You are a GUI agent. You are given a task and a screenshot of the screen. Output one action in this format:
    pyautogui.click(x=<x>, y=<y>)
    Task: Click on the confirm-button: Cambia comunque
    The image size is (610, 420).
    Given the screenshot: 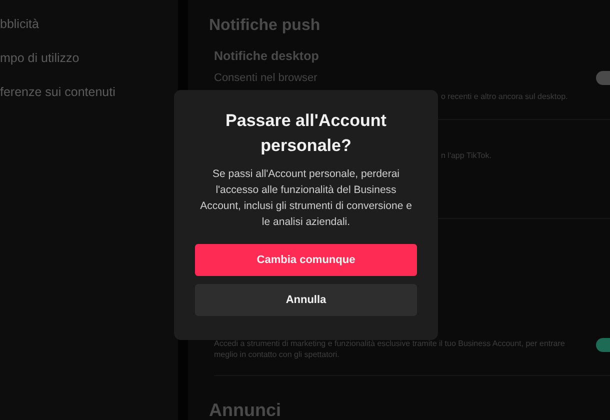 What is the action you would take?
    pyautogui.click(x=306, y=260)
    